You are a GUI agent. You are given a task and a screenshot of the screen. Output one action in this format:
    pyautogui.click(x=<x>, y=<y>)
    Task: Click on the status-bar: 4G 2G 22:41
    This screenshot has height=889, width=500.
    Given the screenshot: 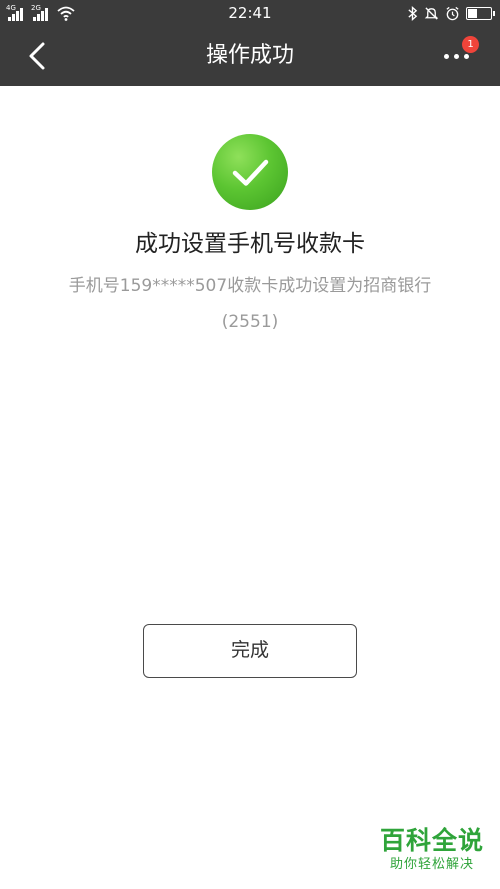 What is the action you would take?
    pyautogui.click(x=250, y=13)
    